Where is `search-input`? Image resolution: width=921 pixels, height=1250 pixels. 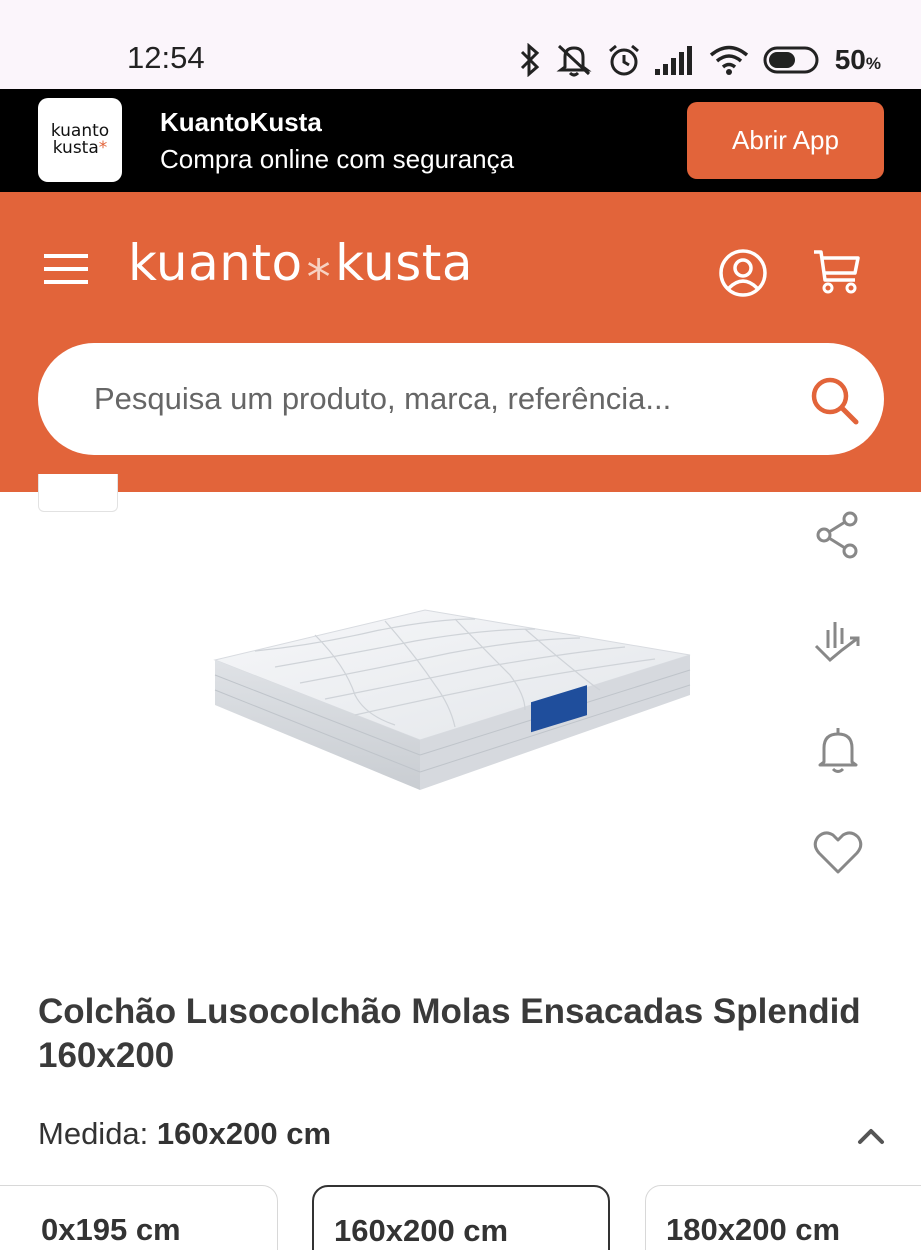
search-input is located at coordinates (439, 399).